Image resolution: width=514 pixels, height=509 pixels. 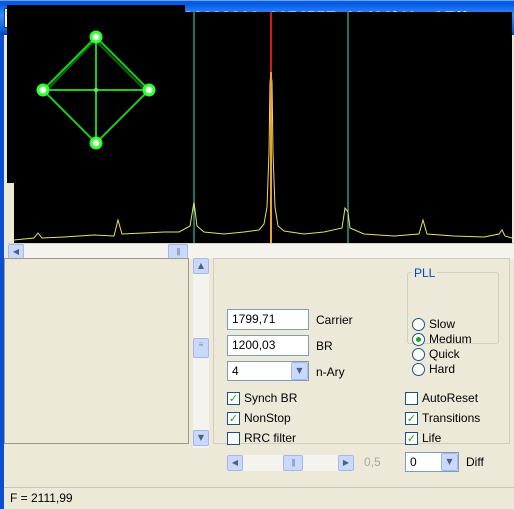 I want to click on slider-right-button: ▶, so click(x=346, y=463).